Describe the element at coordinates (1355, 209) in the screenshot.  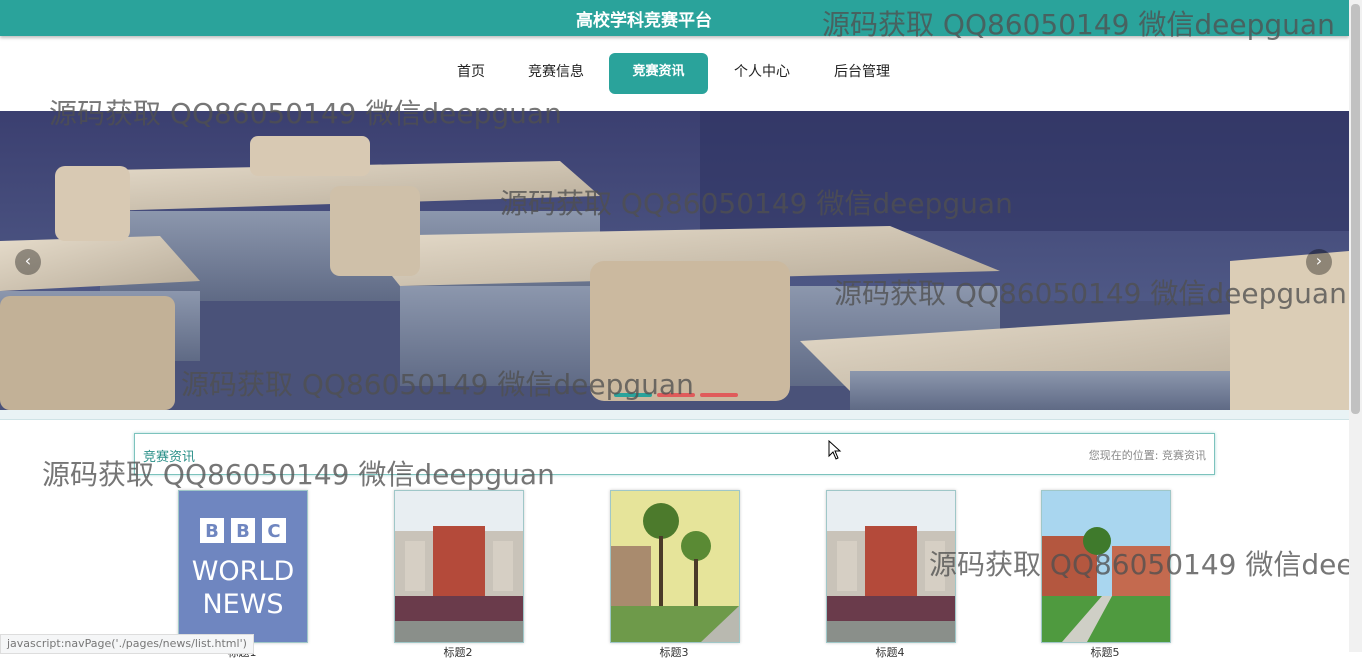
I see `scrollbar-thumb` at that location.